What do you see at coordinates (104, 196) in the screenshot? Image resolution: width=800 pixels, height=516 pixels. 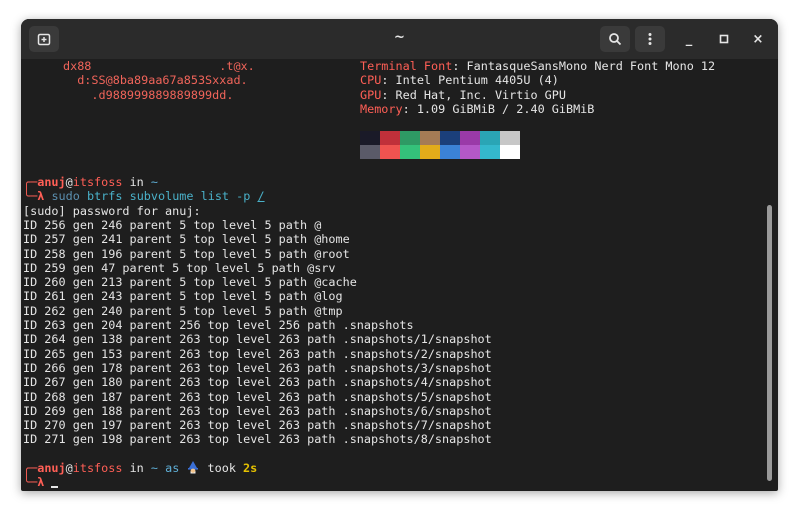 I see `cmd-btrfs: btrfs` at bounding box center [104, 196].